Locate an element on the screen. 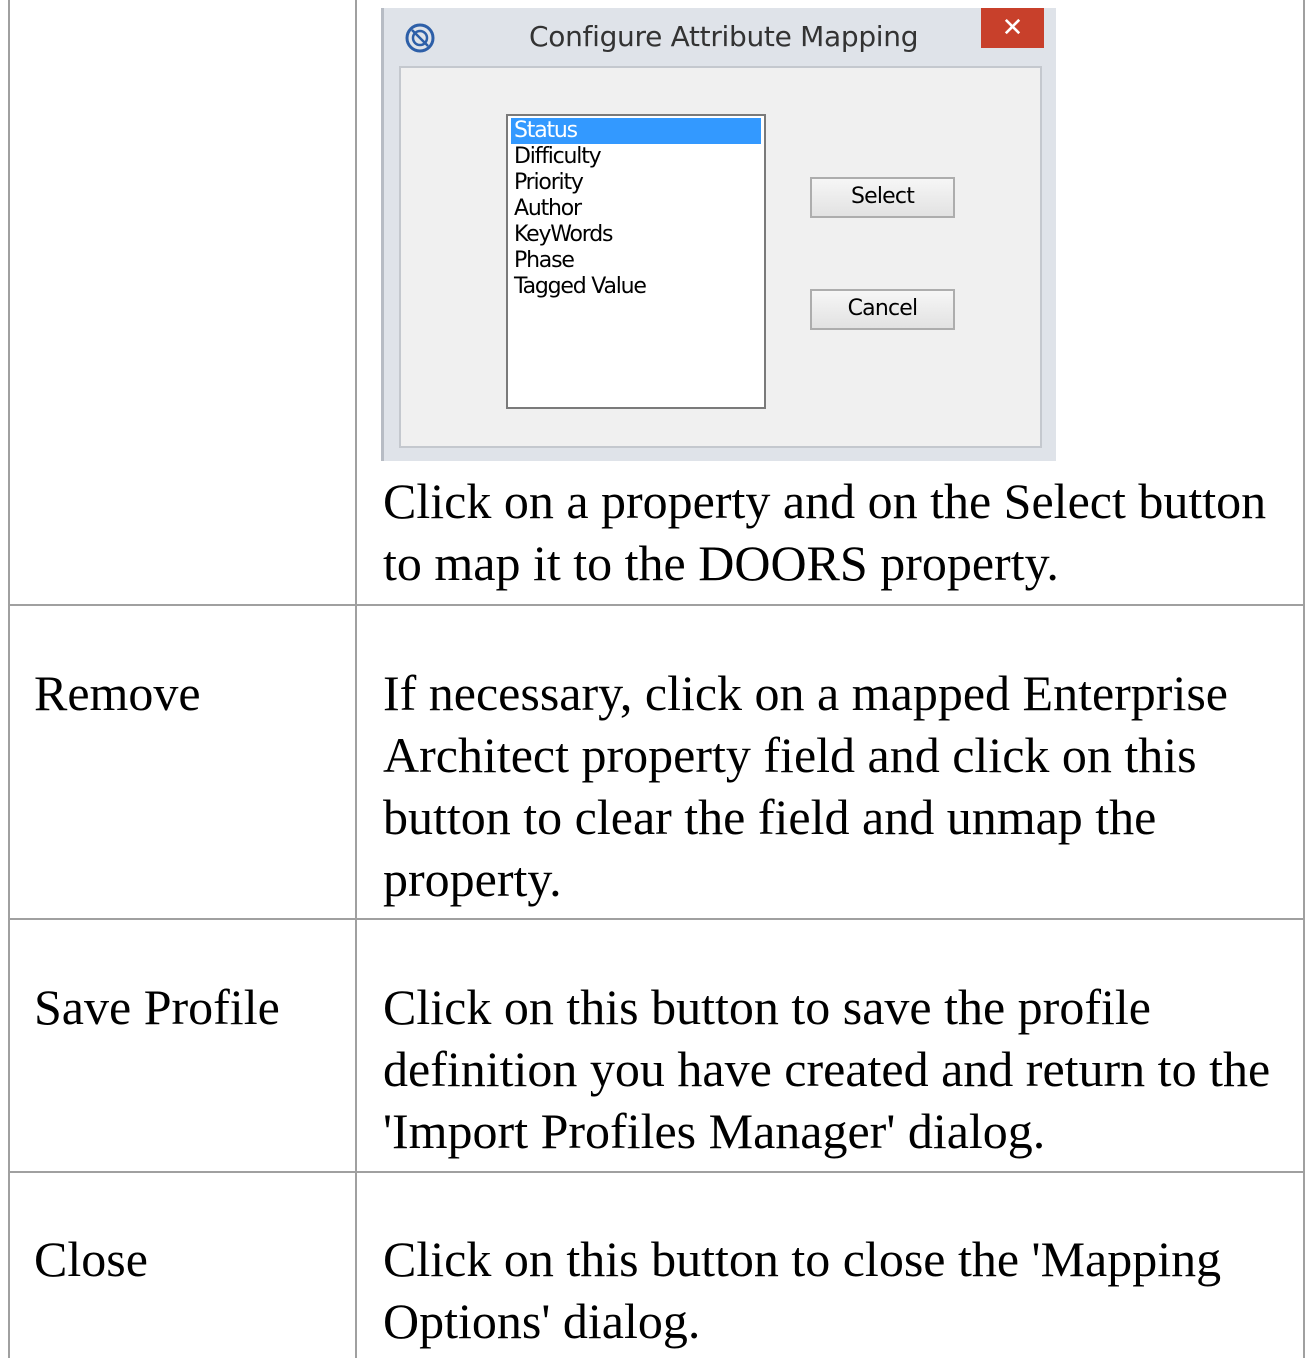  list-item: Phase is located at coordinates (636, 261).